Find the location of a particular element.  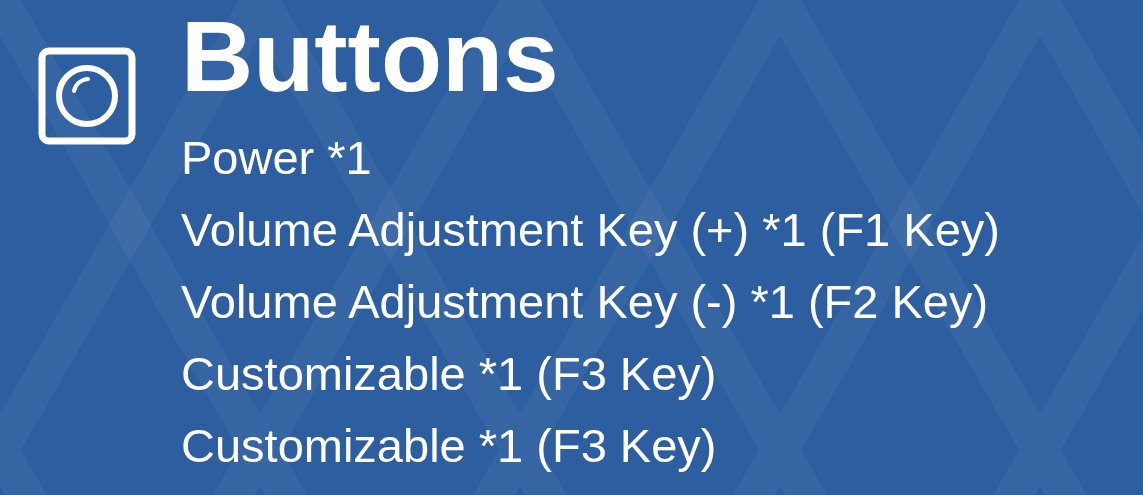

circle-in-square-icon is located at coordinates (87, 96).